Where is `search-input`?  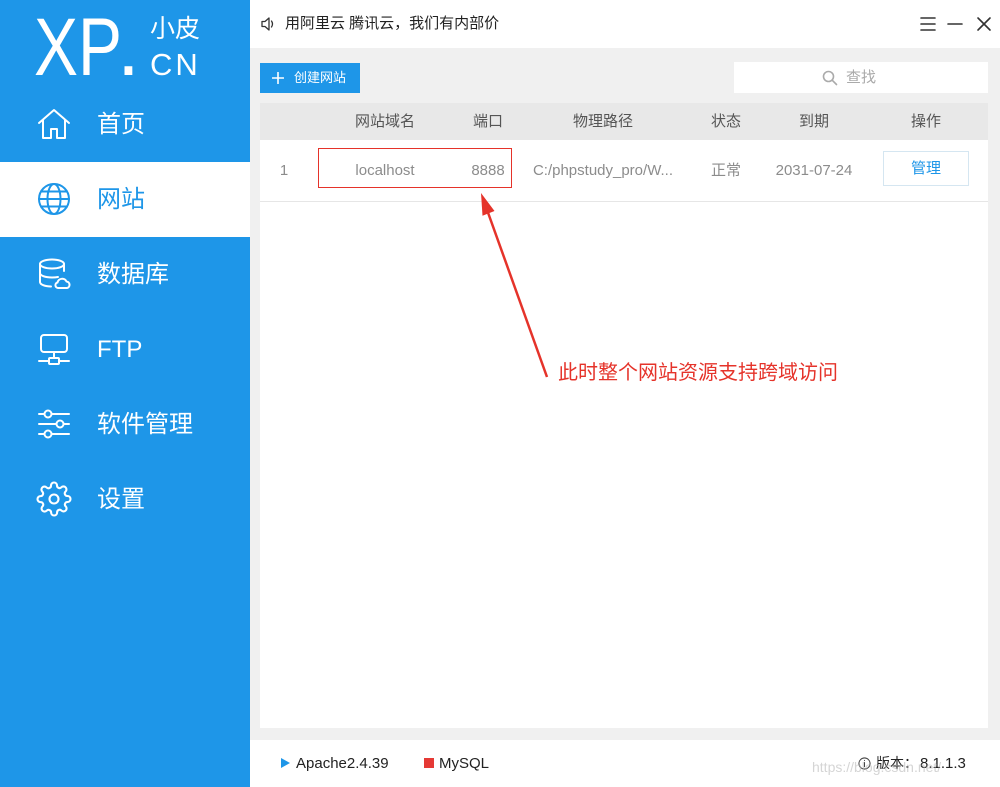
search-input is located at coordinates (861, 77).